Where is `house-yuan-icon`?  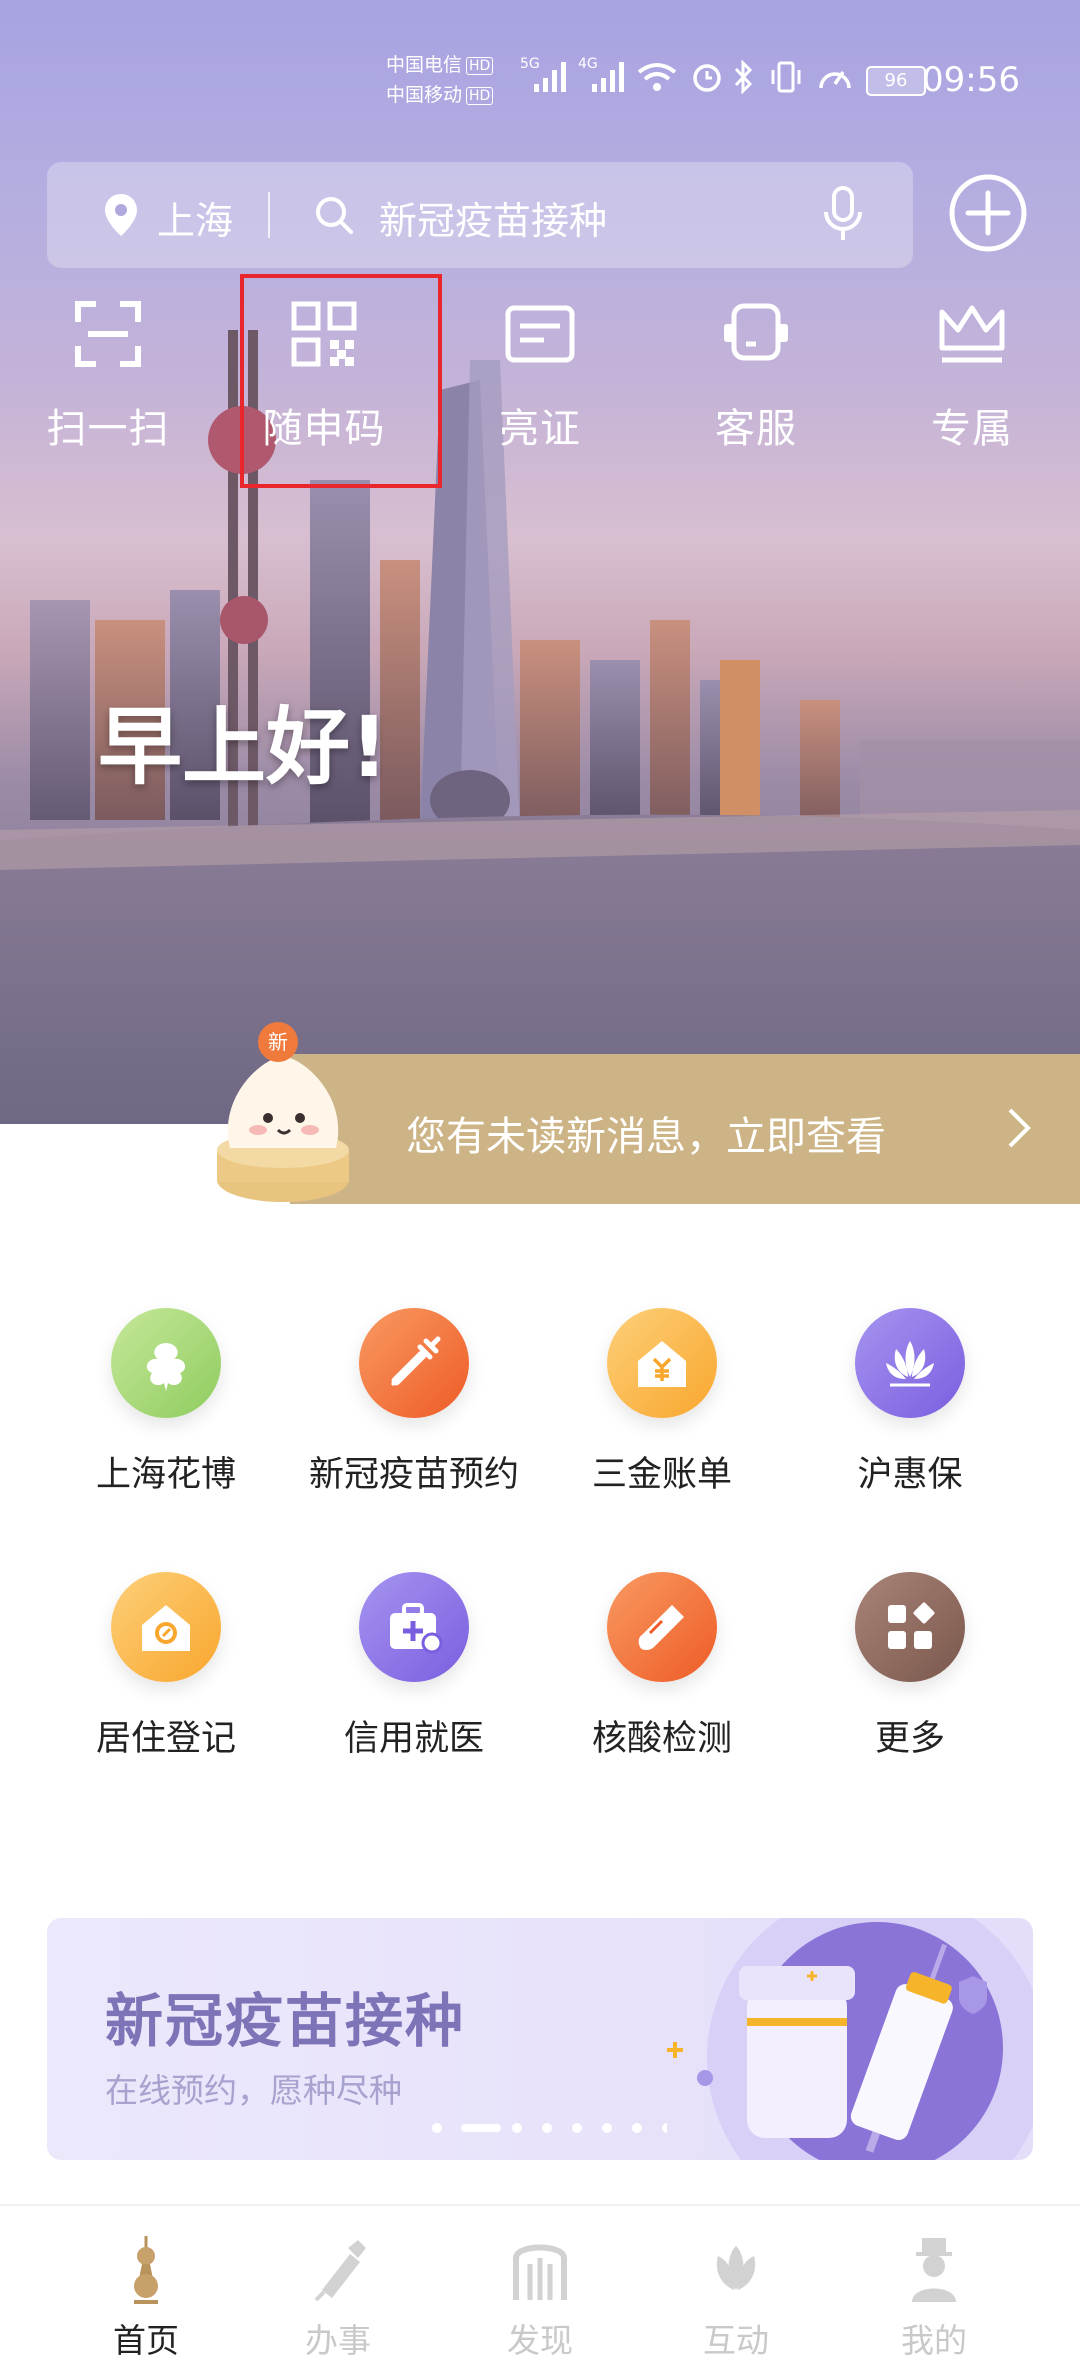 house-yuan-icon is located at coordinates (662, 1364).